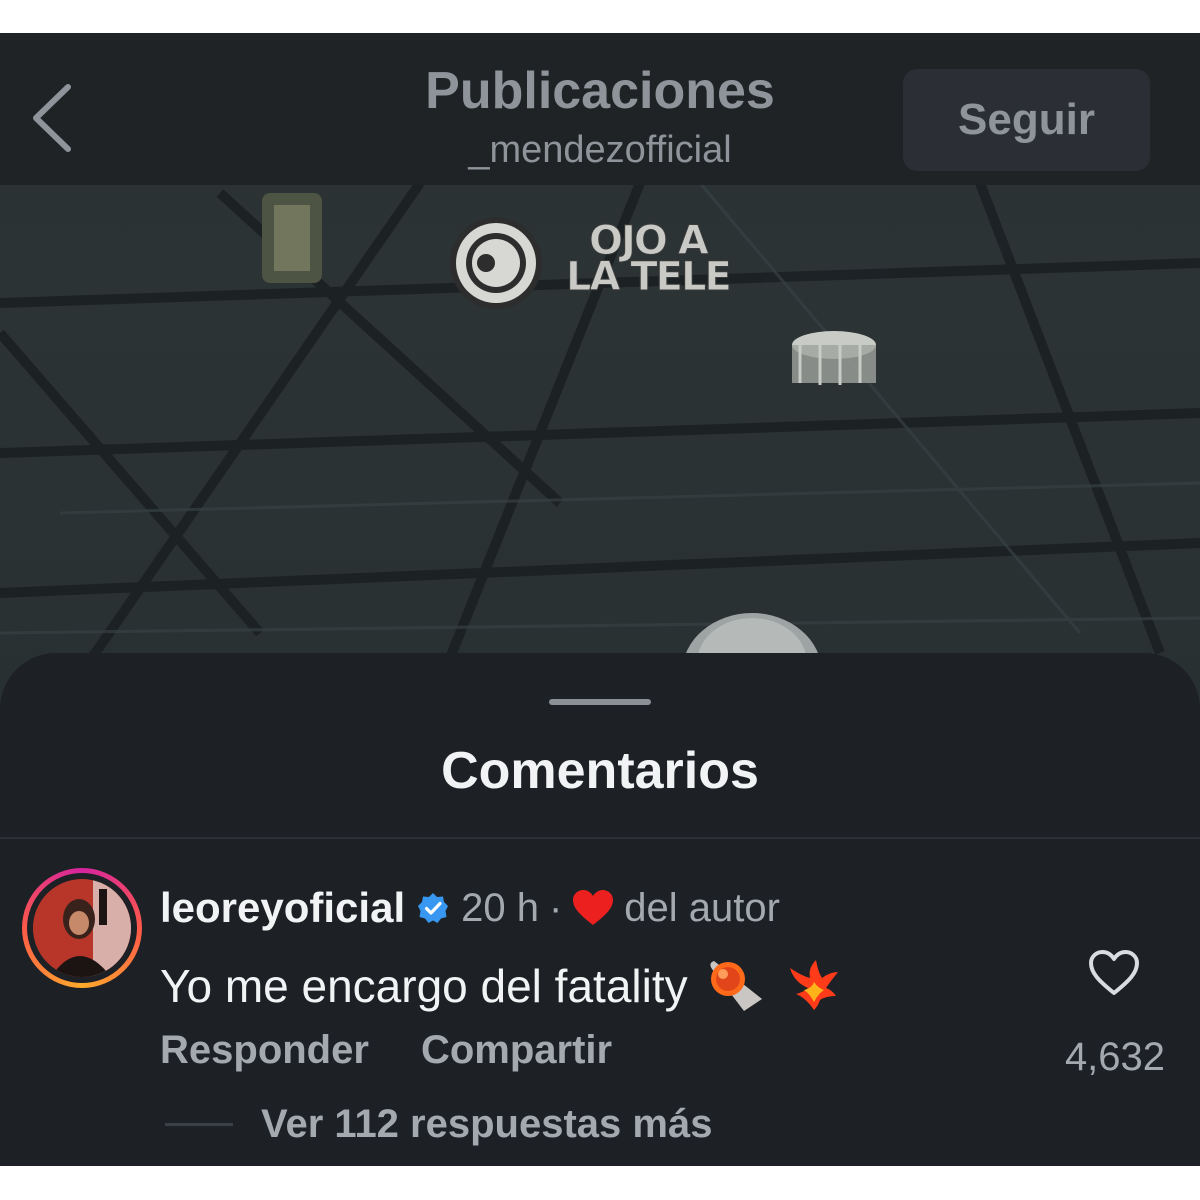 This screenshot has height=1200, width=1200. Describe the element at coordinates (496, 263) in the screenshot. I see `eye-logo-icon` at that location.